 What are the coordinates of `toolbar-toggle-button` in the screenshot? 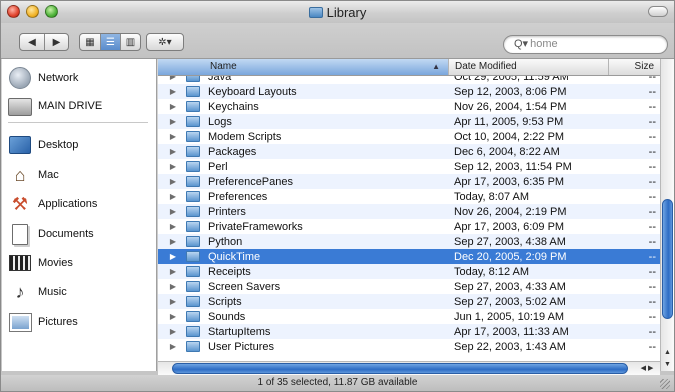 It's located at (658, 11).